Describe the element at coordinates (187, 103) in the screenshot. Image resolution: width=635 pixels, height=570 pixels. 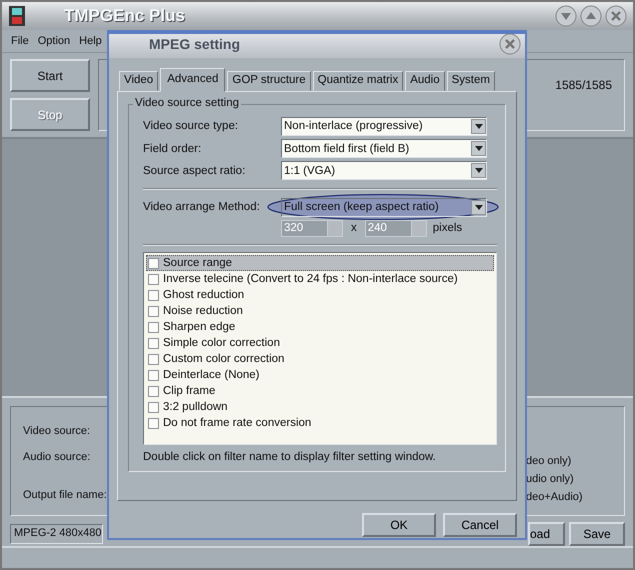
I see `group-title: Video source setting` at that location.